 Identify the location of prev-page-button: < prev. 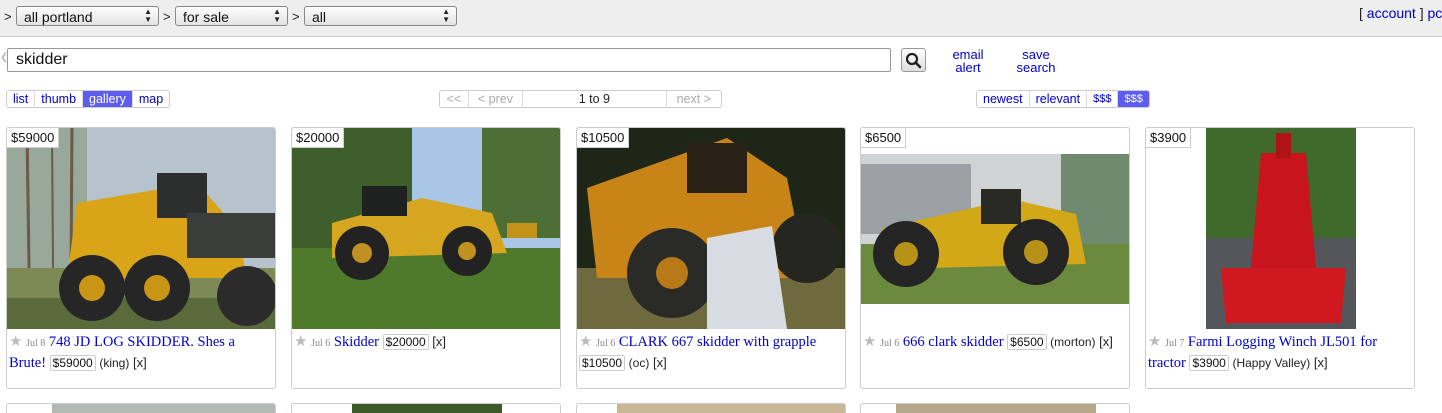
(496, 99).